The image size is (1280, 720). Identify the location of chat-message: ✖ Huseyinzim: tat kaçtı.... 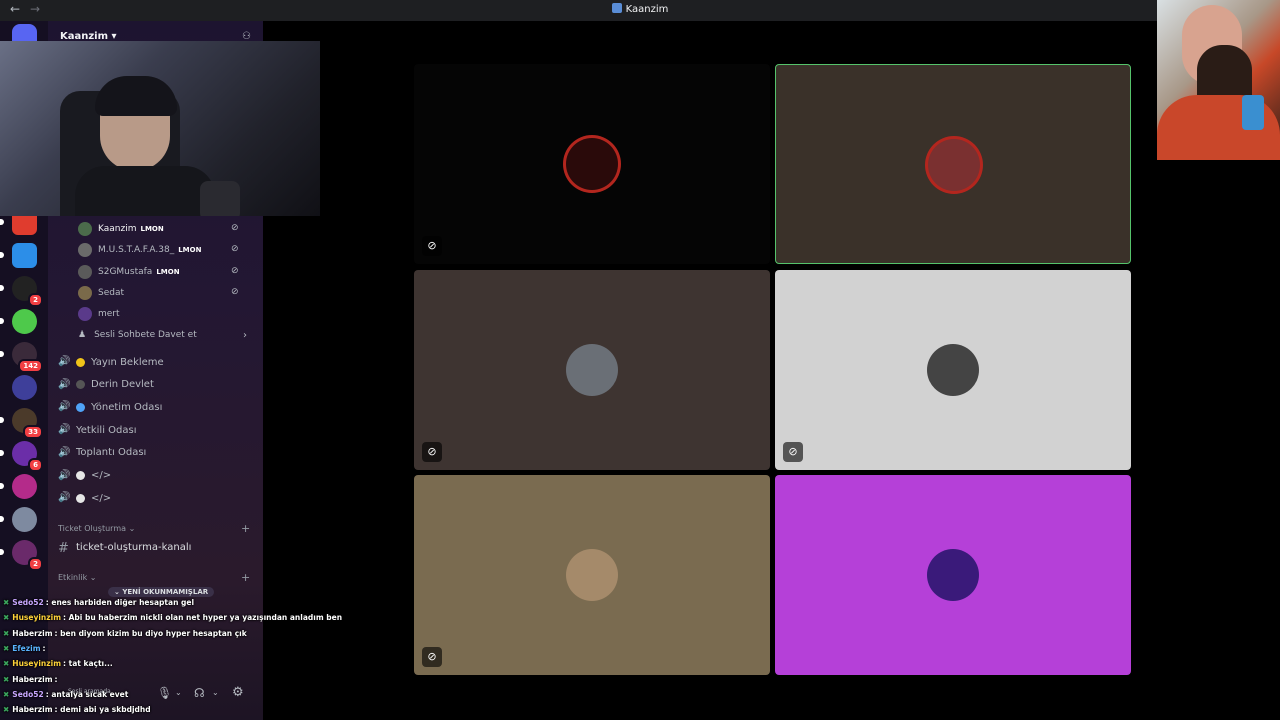
(58, 663).